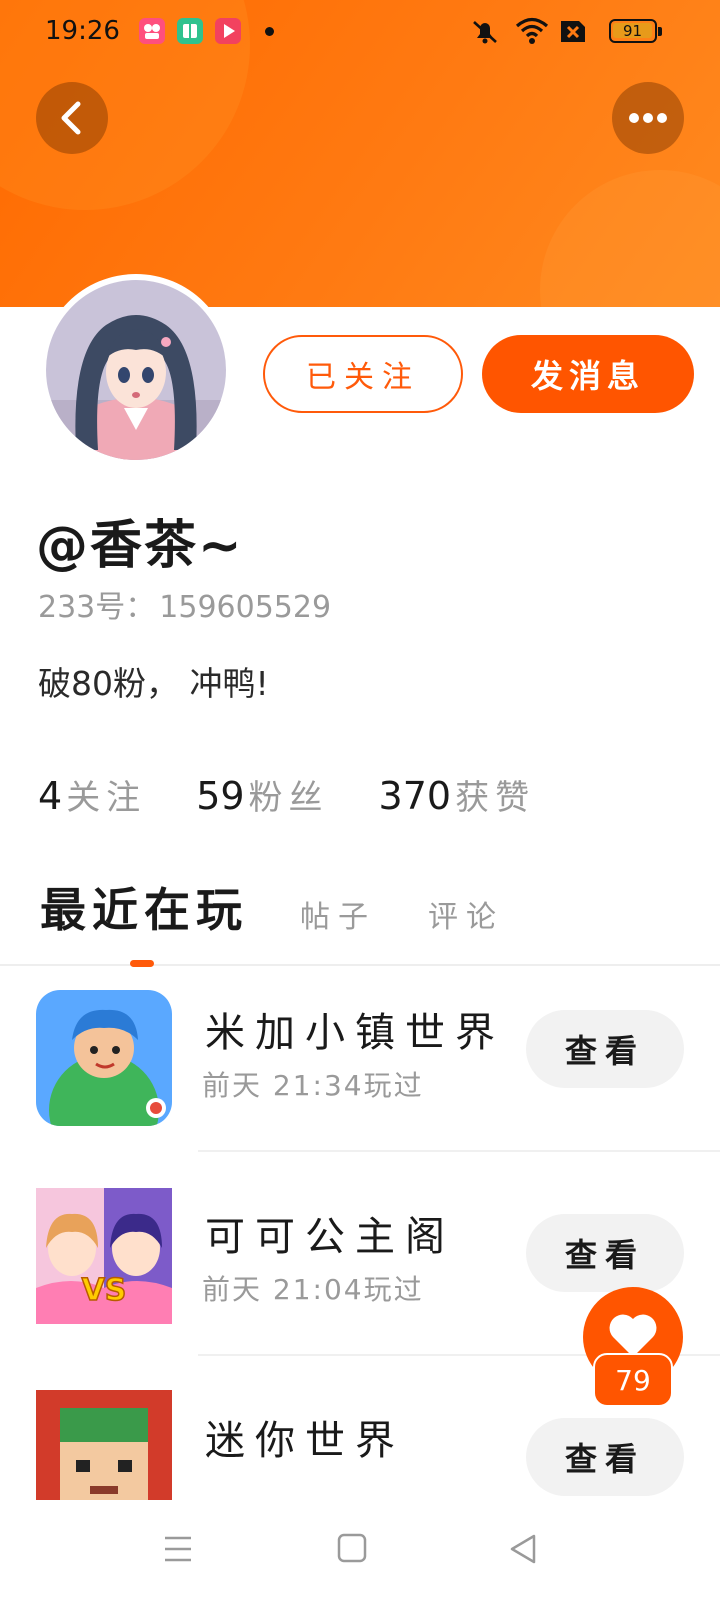 The image size is (720, 1600). I want to click on play-app-notification-icon, so click(228, 31).